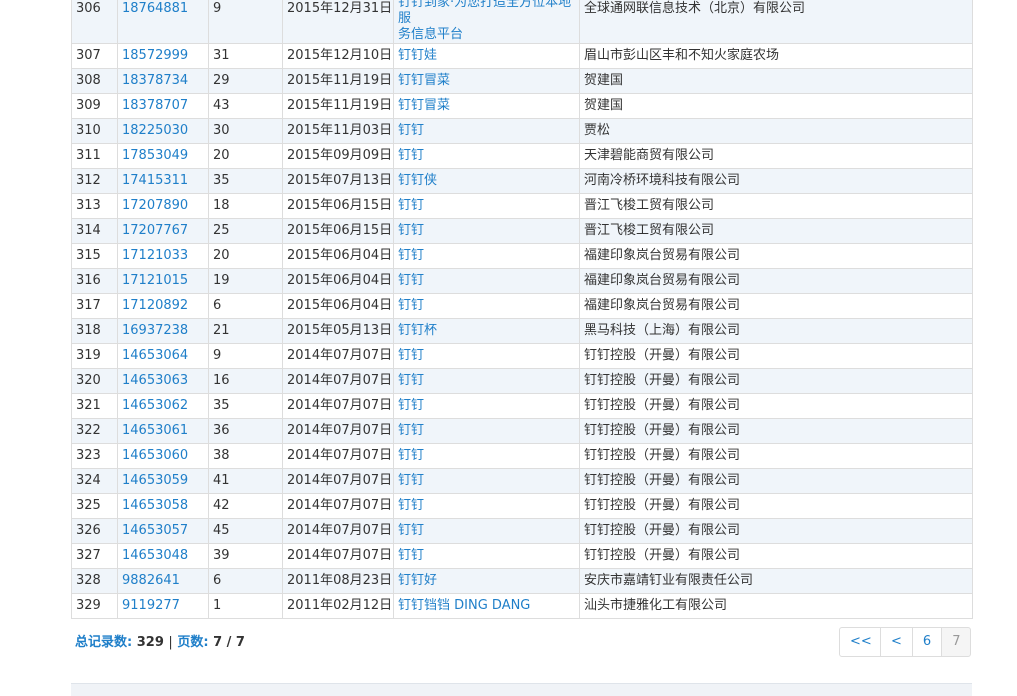  What do you see at coordinates (486, 181) in the screenshot?
I see `trademark-name-cell: 钉钉侠` at bounding box center [486, 181].